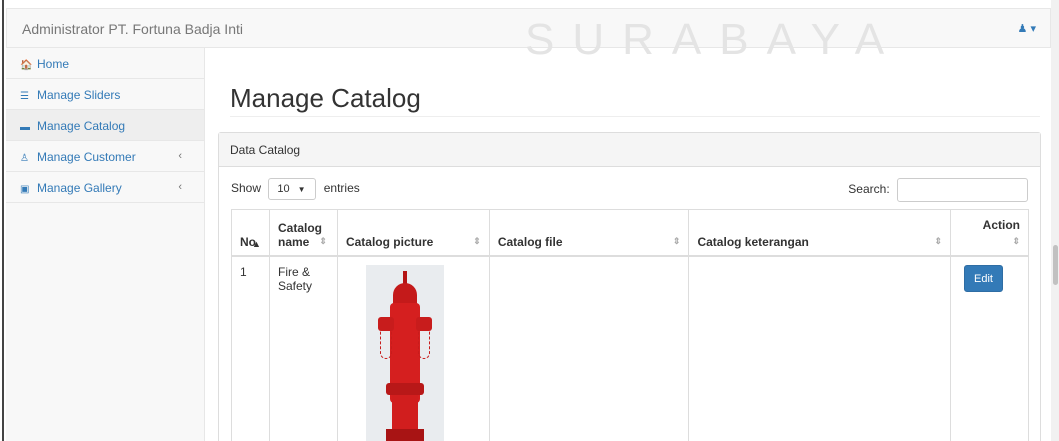  What do you see at coordinates (283, 189) in the screenshot?
I see `entries-select-value: 10` at bounding box center [283, 189].